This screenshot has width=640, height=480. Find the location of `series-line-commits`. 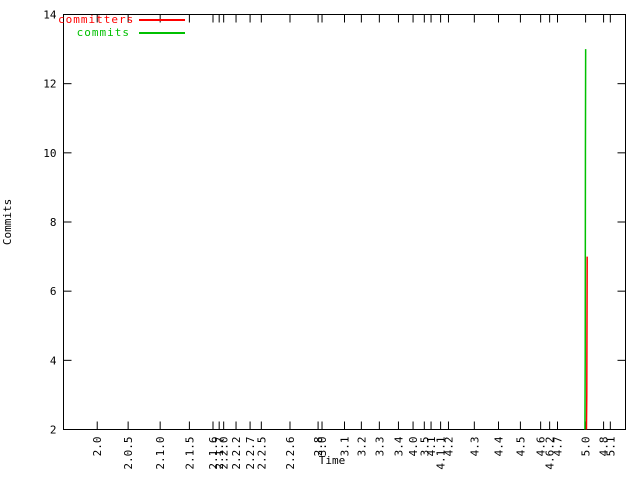

series-line-commits is located at coordinates (585, 239).